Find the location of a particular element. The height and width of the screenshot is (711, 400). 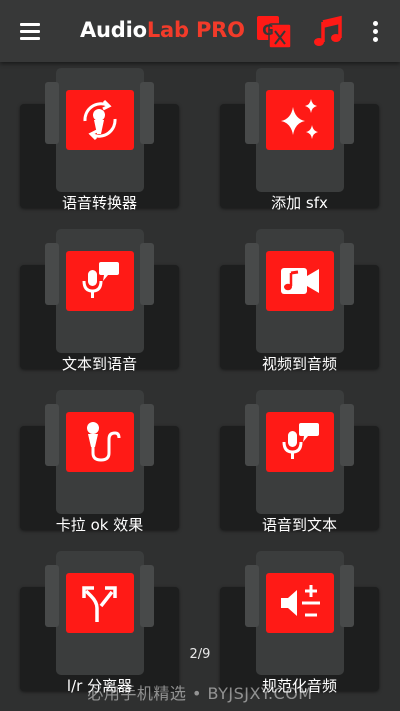

app-bar: AudioLab PRO G is located at coordinates (200, 31).